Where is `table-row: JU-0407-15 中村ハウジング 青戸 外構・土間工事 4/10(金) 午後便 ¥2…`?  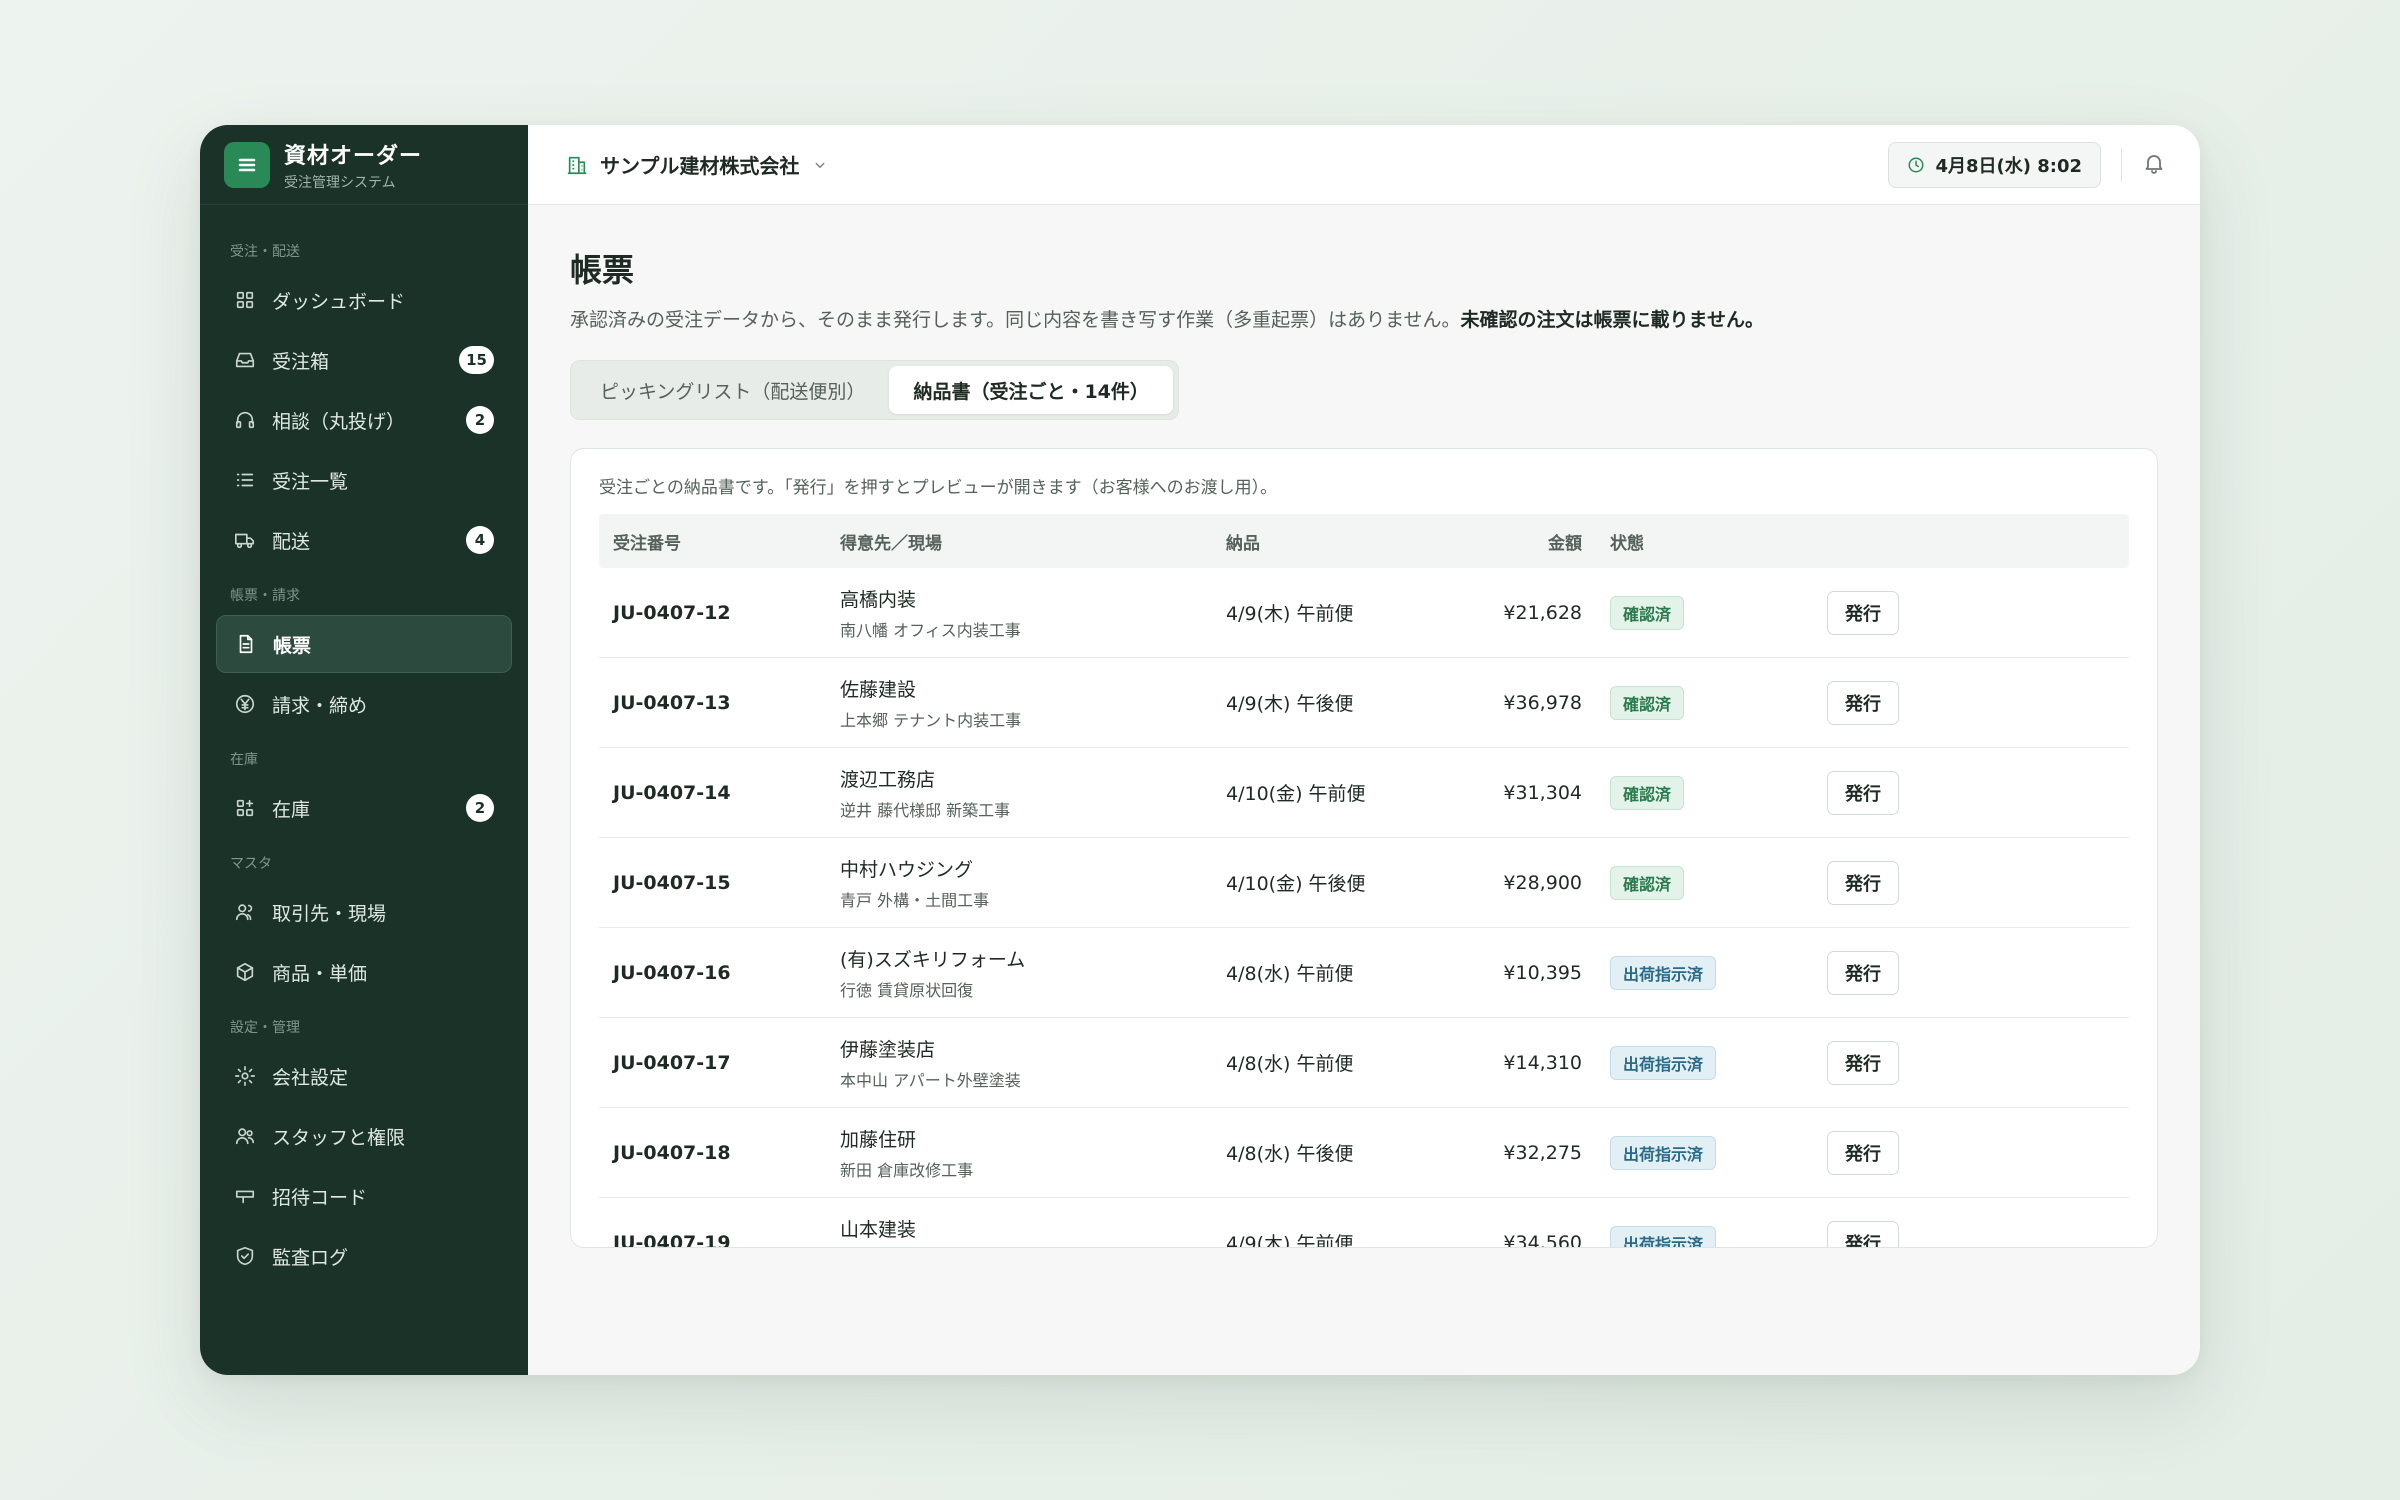 table-row: JU-0407-15 中村ハウジング 青戸 外構・土間工事 4/10(金) 午後便 ¥2… is located at coordinates (1364, 883).